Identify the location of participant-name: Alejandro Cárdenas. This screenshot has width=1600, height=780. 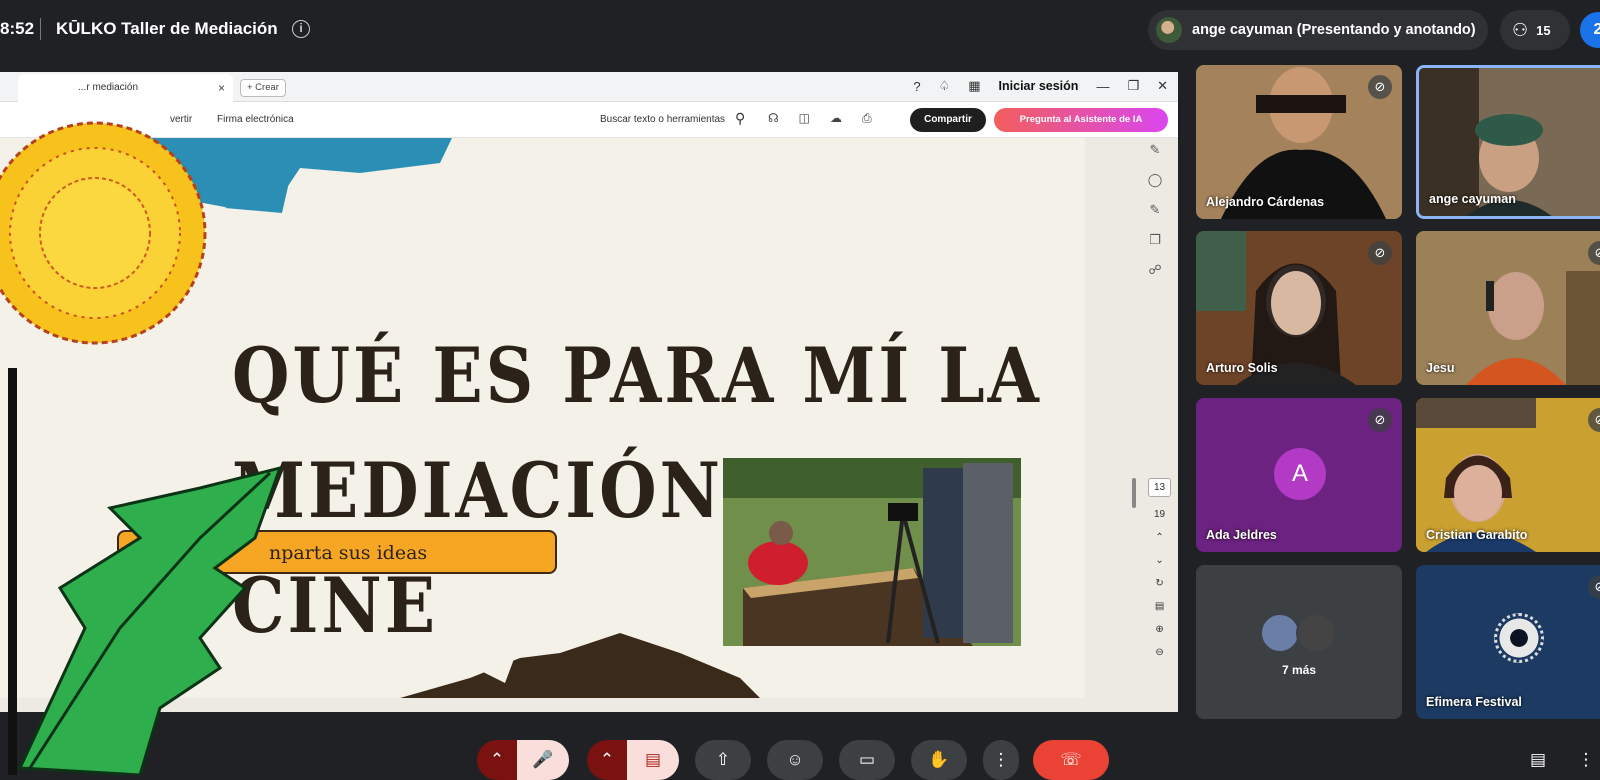
(1265, 202).